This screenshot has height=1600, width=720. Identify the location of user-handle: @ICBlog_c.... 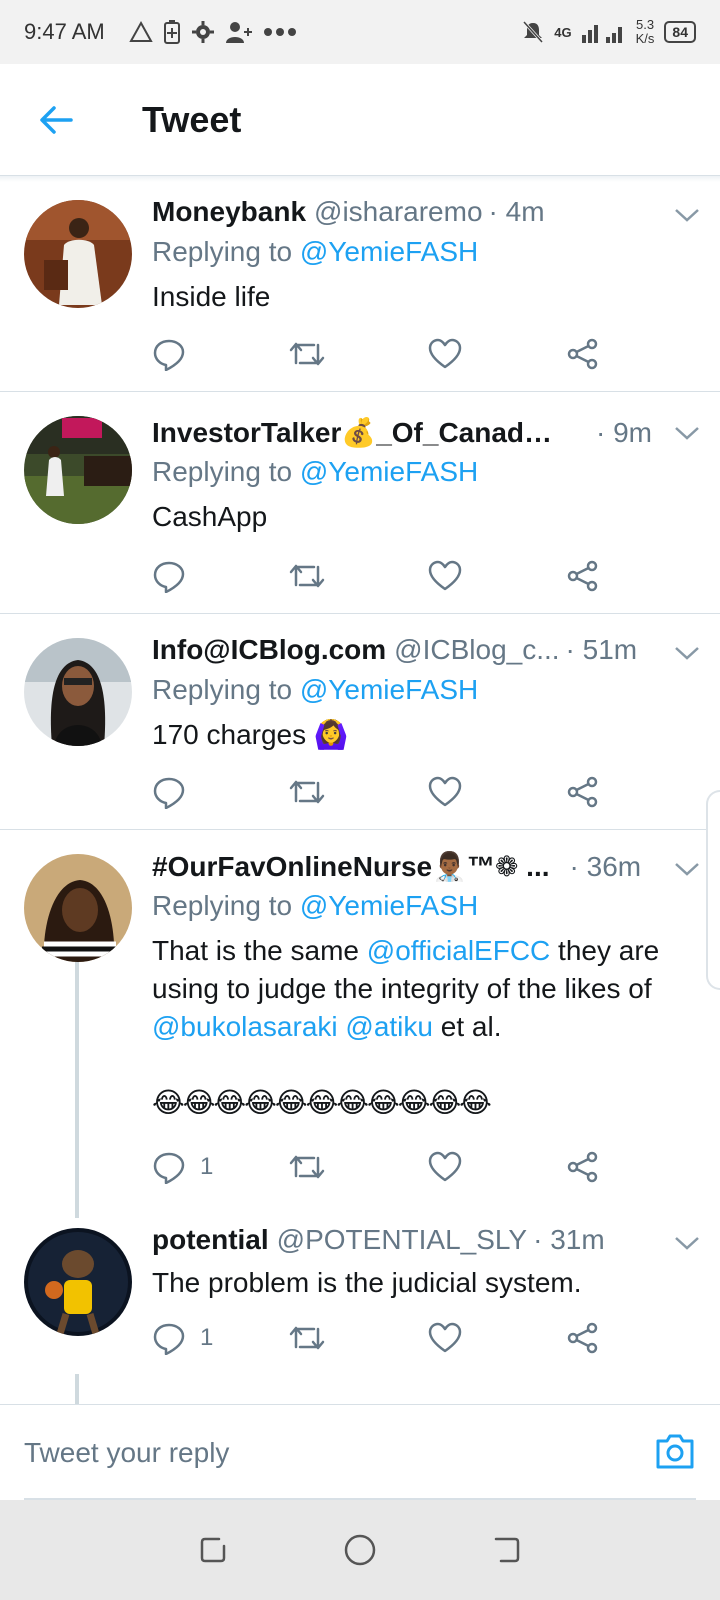
(476, 650).